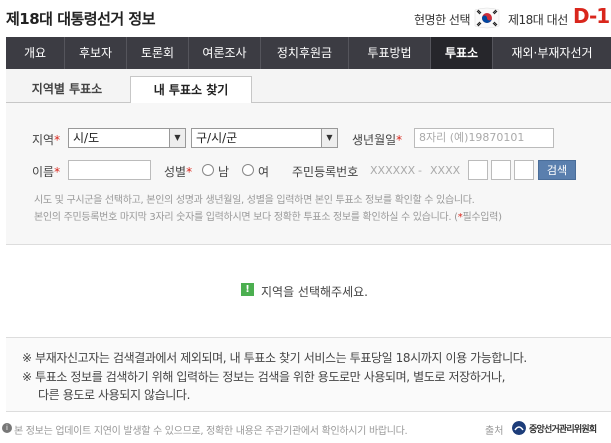 This screenshot has height=443, width=611. Describe the element at coordinates (305, 53) in the screenshot. I see `nav-item-political-donations: 정치후원금` at that location.